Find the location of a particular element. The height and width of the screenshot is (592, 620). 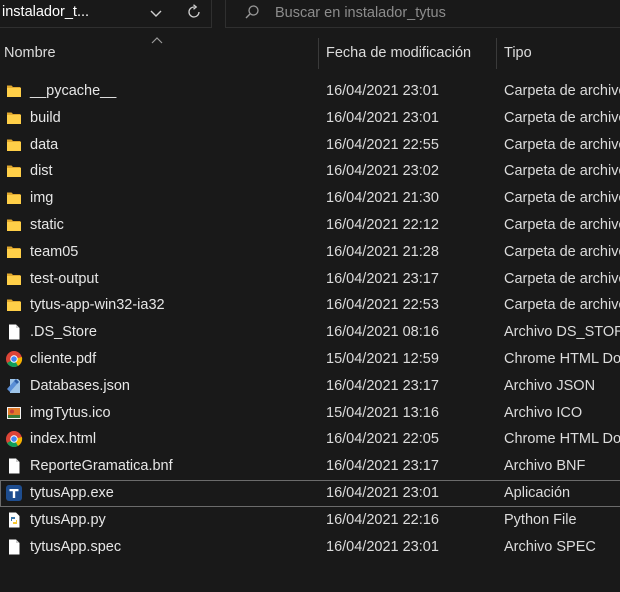

file-date-modified: 16/04/2021 21:28 is located at coordinates (382, 251).